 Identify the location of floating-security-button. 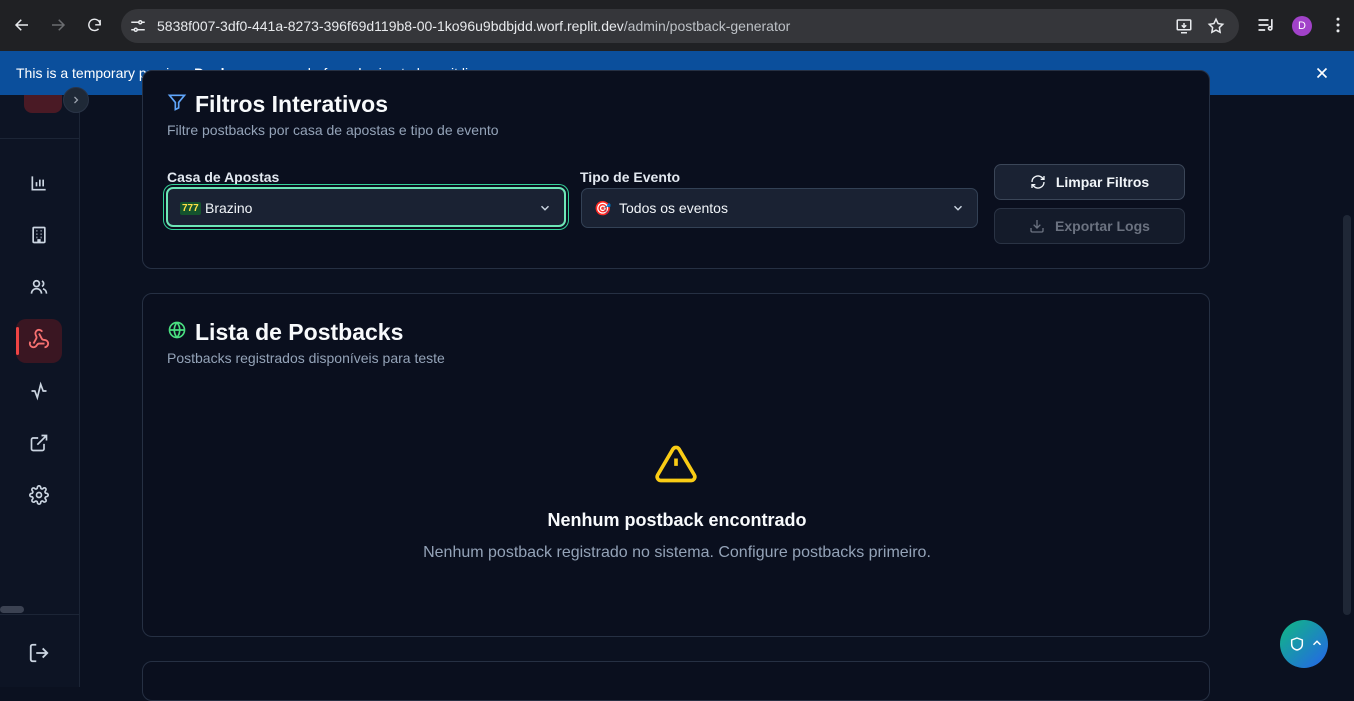
(1304, 644).